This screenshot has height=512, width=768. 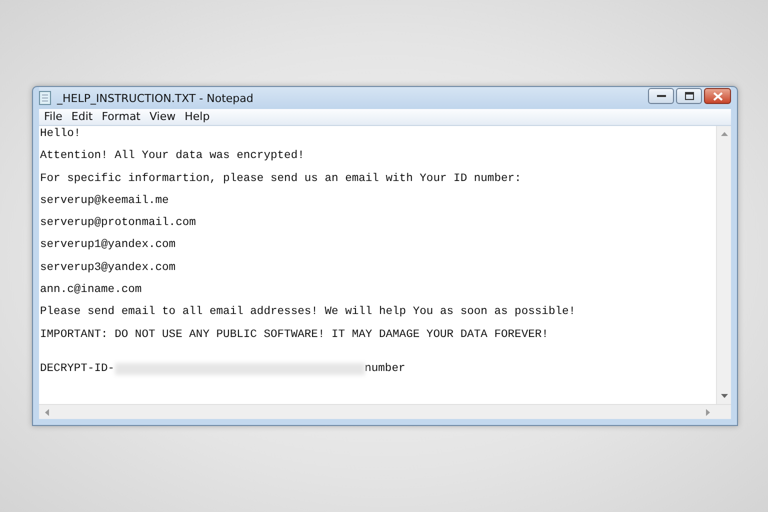 I want to click on menu-item: Edit, so click(x=83, y=117).